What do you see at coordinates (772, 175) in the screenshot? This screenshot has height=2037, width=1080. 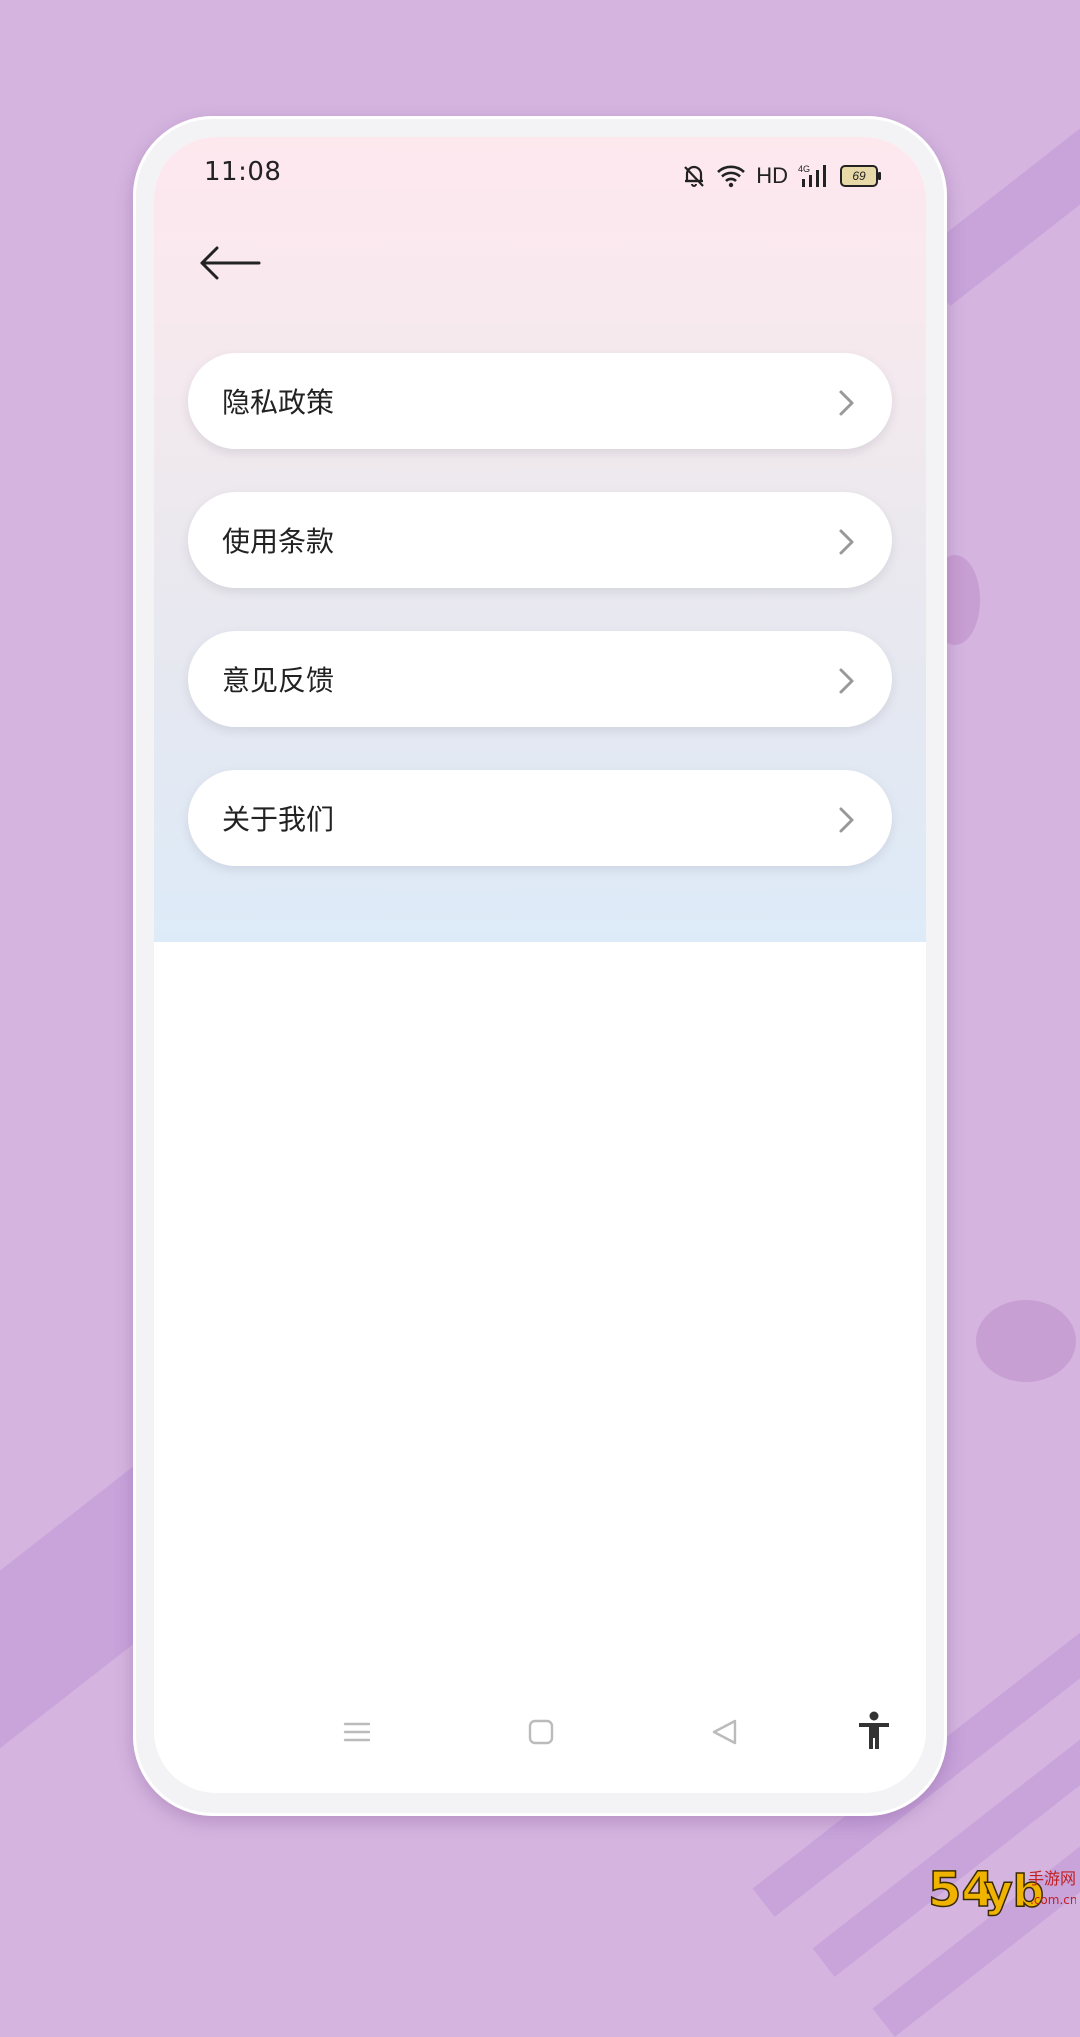 I see `network-type-label: HD` at bounding box center [772, 175].